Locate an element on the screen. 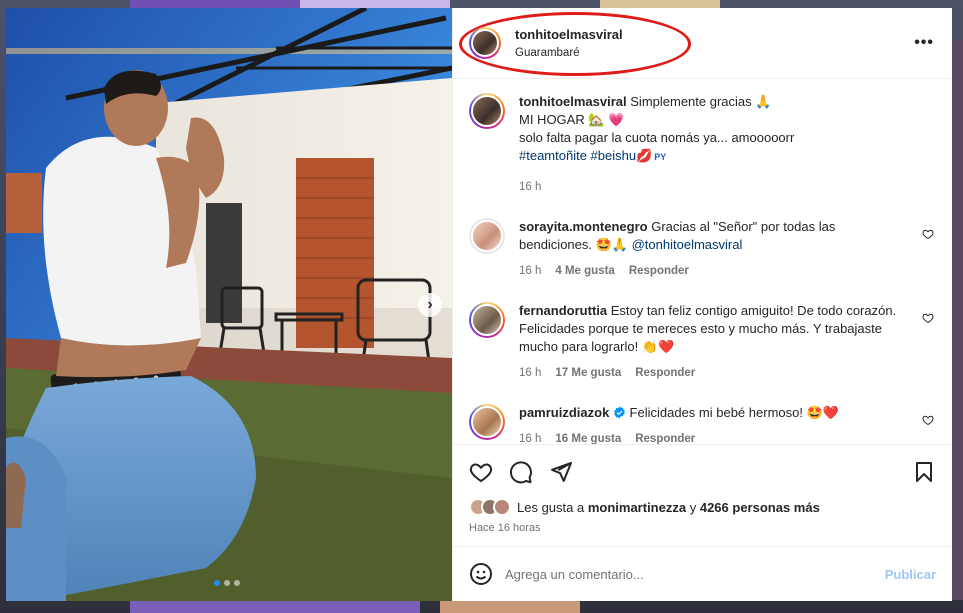 This screenshot has height=613, width=963. next-photo-button: › is located at coordinates (430, 305).